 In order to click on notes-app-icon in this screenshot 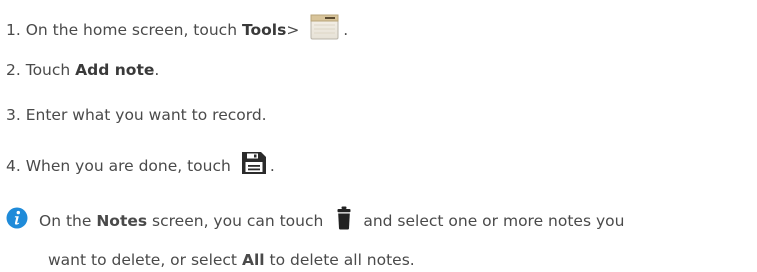, I will do `click(324, 29)`.